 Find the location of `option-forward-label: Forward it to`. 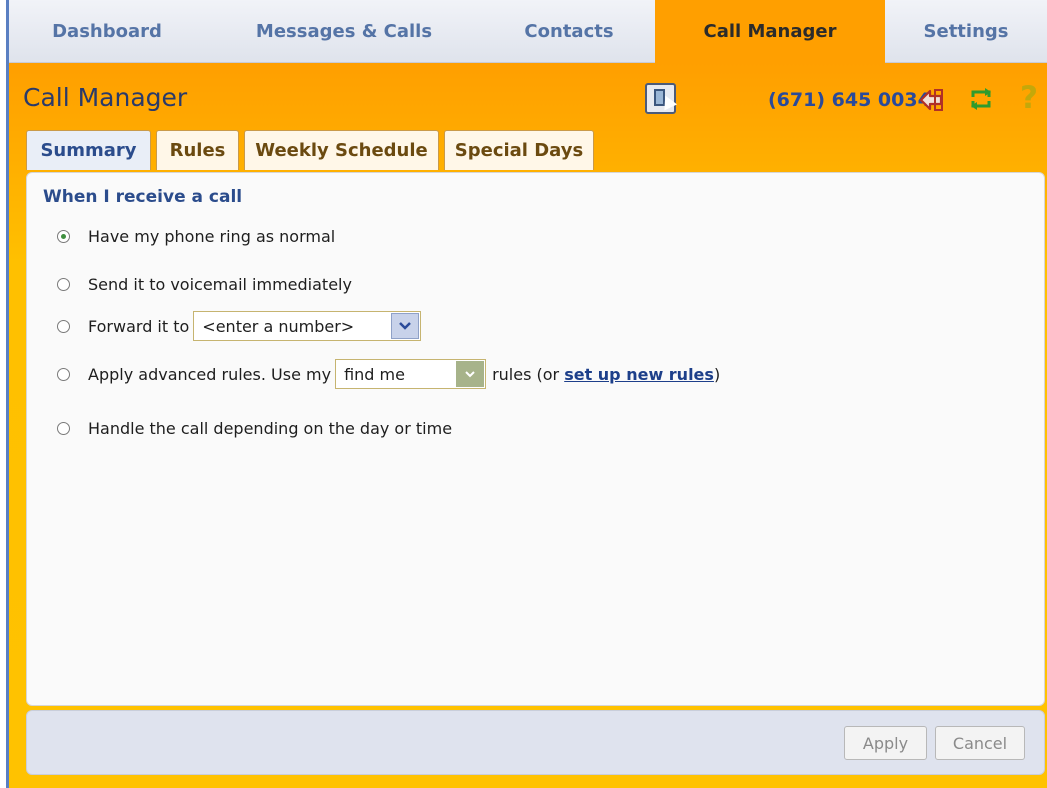

option-forward-label: Forward it to is located at coordinates (139, 326).